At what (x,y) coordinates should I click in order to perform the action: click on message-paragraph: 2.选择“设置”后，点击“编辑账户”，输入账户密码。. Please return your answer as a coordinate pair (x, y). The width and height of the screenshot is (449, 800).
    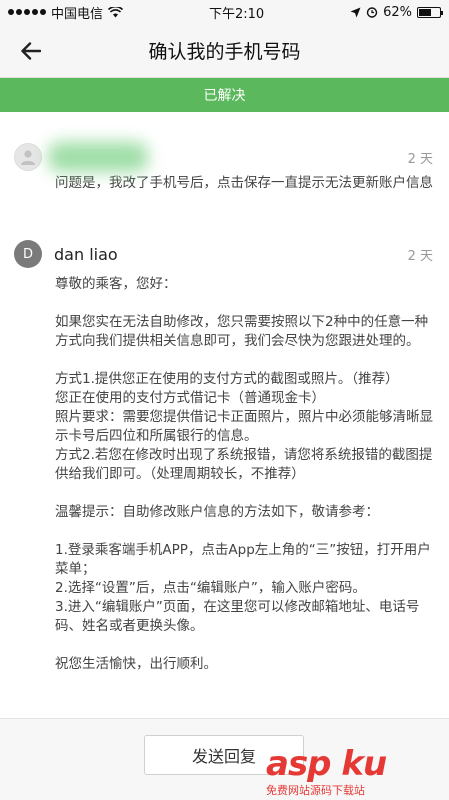
    Looking at the image, I should click on (210, 588).